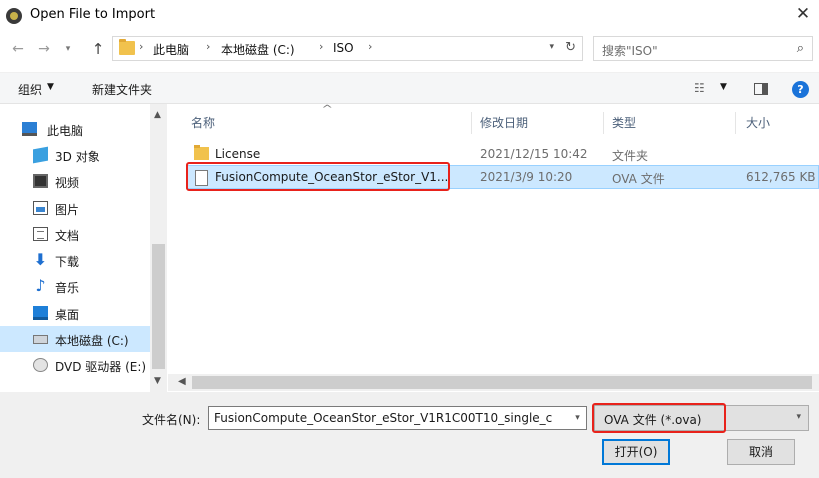 The height and width of the screenshot is (478, 819). I want to click on nav-item-dvd-drive: DVD 驱动器 (E:), so click(75, 365).